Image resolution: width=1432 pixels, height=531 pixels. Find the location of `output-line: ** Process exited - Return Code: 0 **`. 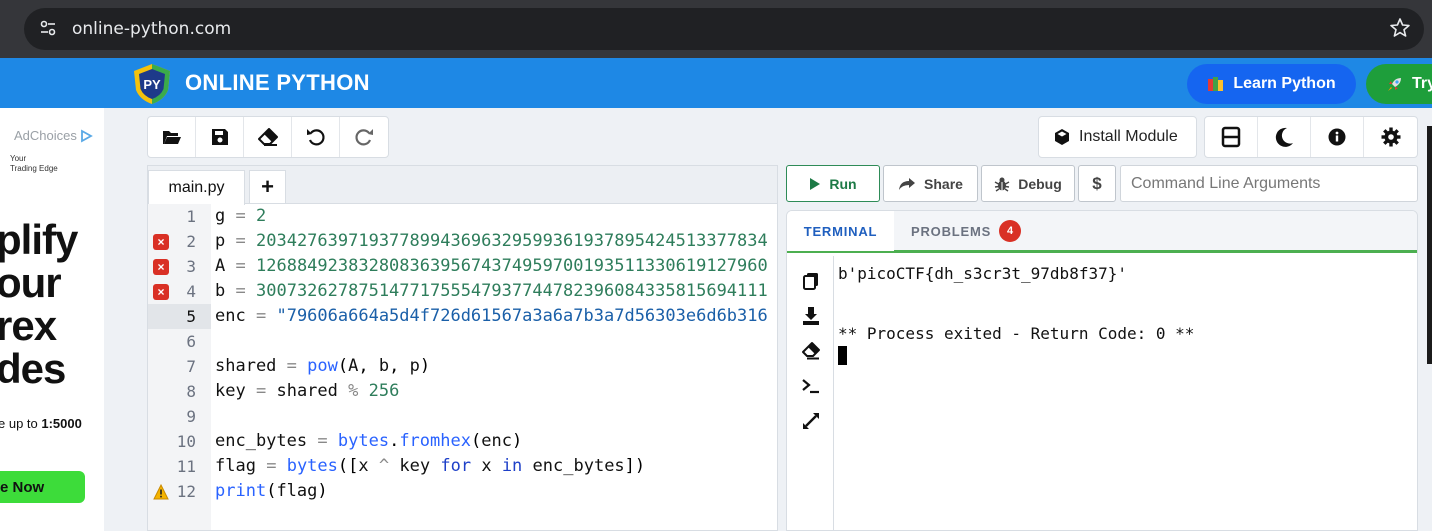

output-line: ** Process exited - Return Code: 0 ** is located at coordinates (1016, 333).